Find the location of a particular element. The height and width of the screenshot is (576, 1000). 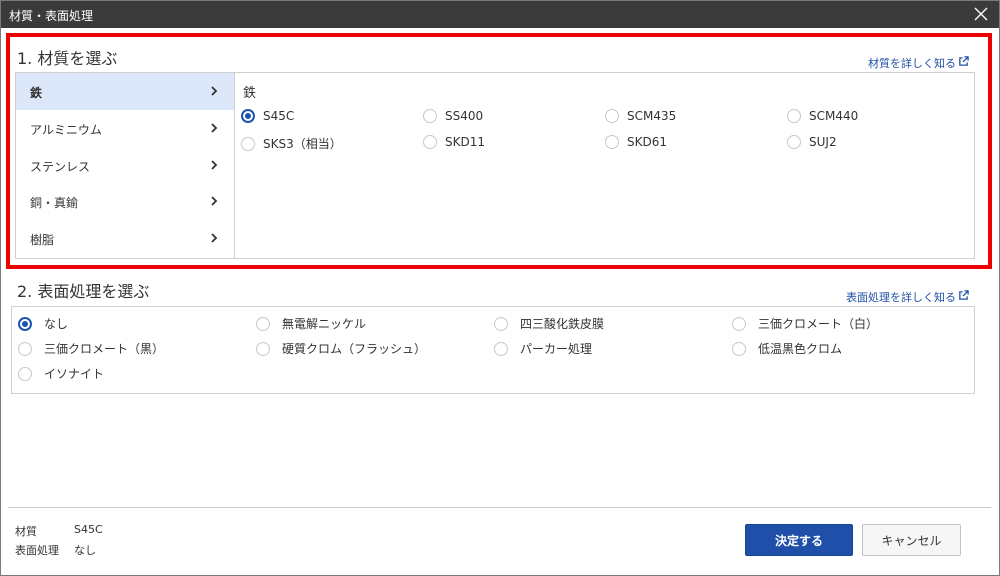

surface-option-isonite: イソナイト is located at coordinates (61, 373).